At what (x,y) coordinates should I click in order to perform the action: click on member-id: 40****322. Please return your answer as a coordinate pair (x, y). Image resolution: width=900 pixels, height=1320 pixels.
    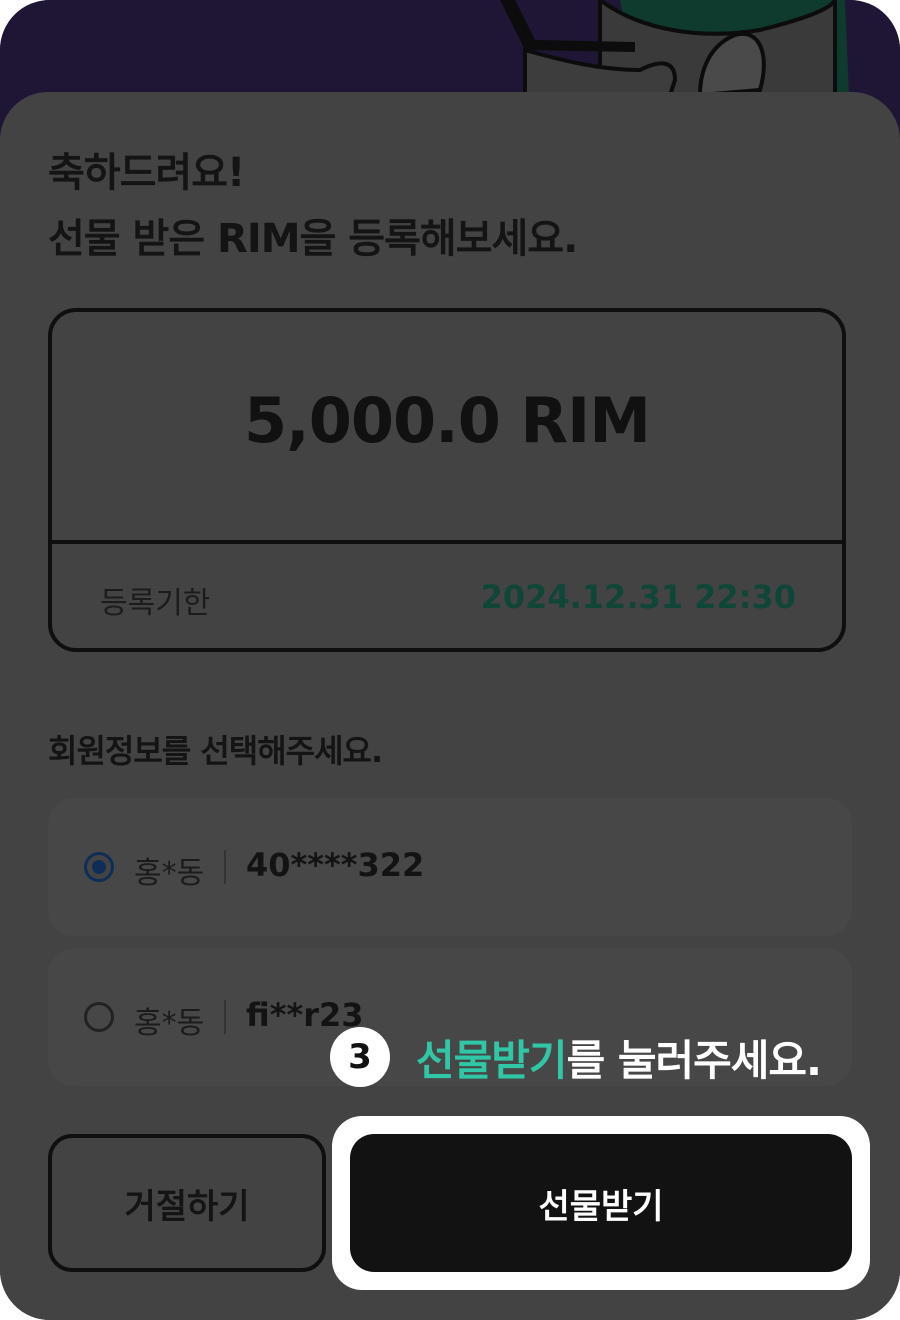
    Looking at the image, I should click on (335, 865).